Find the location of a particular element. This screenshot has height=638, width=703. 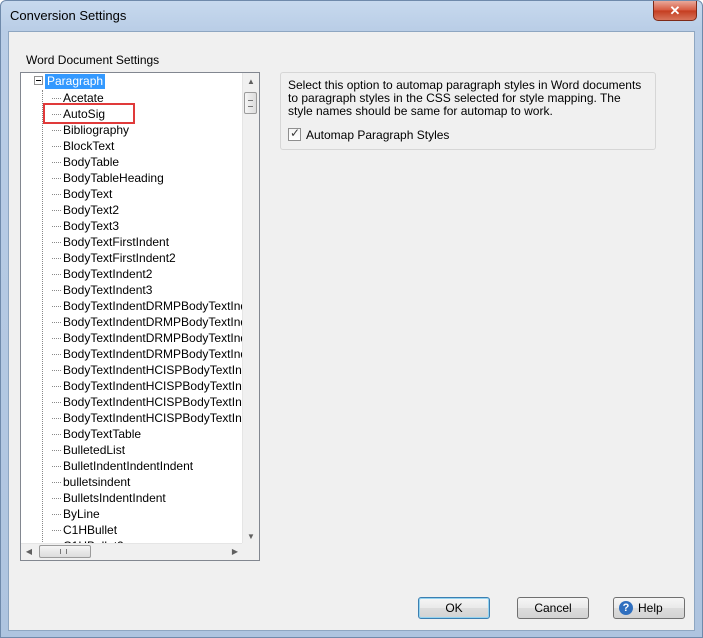

tree-item-label: BulletIndentIndentIndent is located at coordinates (128, 466).